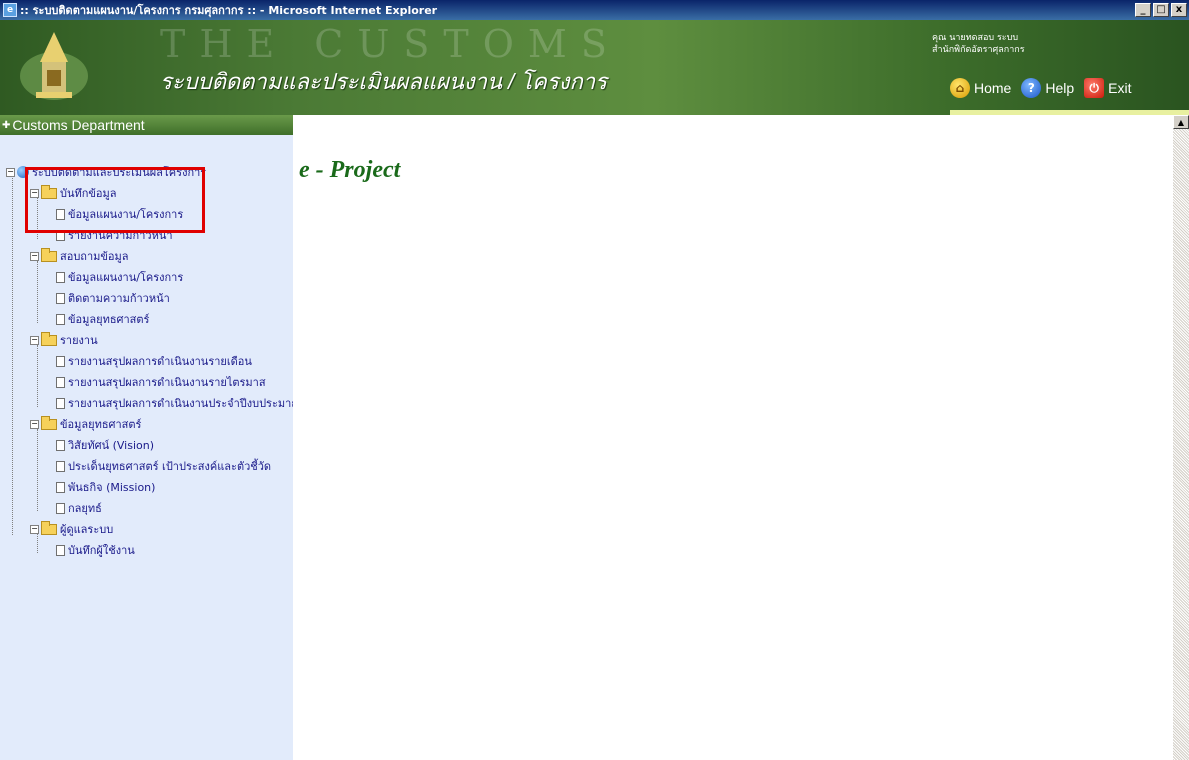 The image size is (1189, 760). I want to click on tree-item: รายงานสรุปผลการดำเนินงานประจำปีงบประมาณ, so click(179, 403).